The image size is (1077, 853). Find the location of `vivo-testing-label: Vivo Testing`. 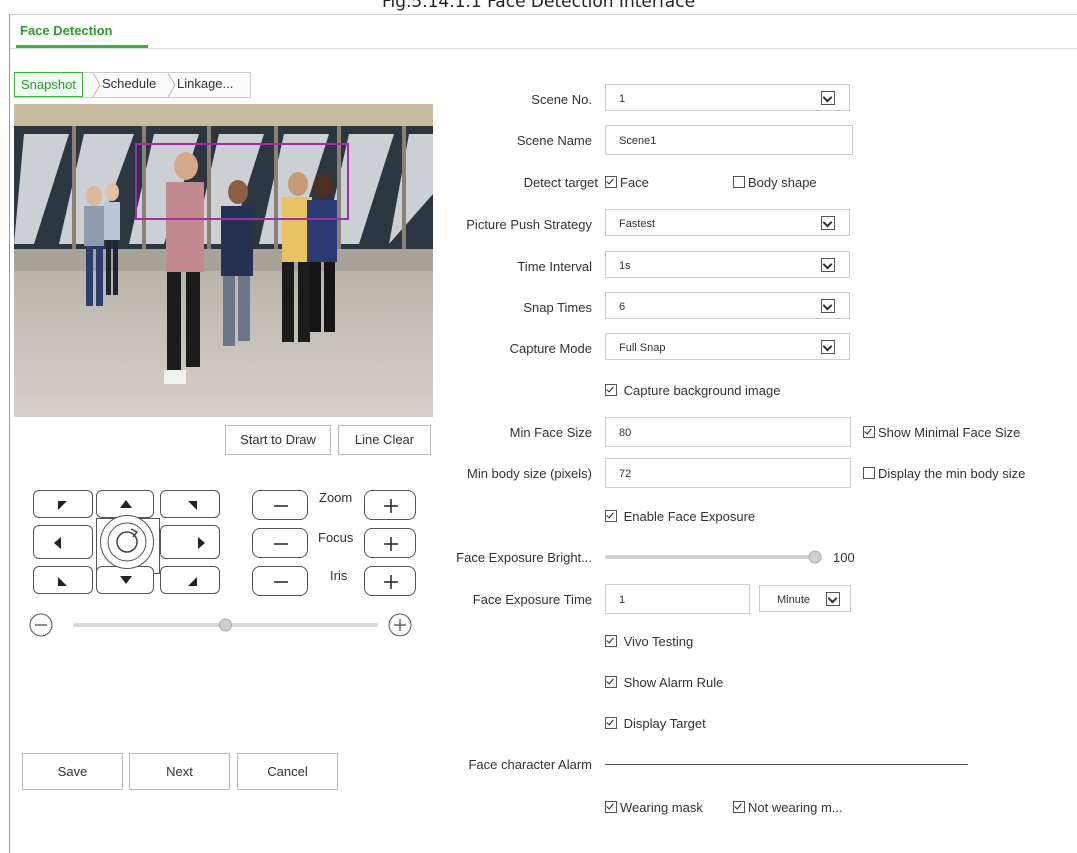

vivo-testing-label: Vivo Testing is located at coordinates (658, 641).